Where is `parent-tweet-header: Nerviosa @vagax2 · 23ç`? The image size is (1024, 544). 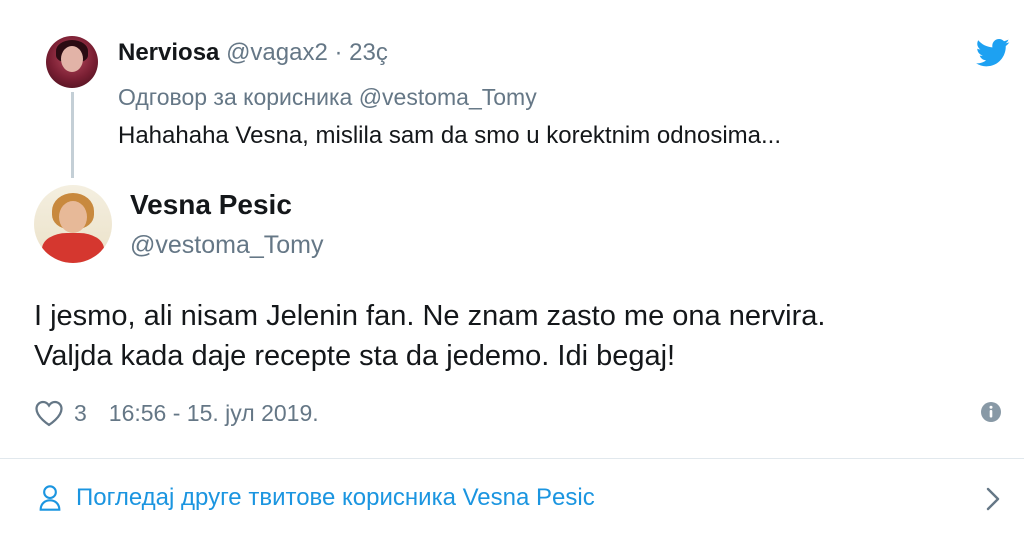
parent-tweet-header: Nerviosa @vagax2 · 23ç is located at coordinates (253, 53).